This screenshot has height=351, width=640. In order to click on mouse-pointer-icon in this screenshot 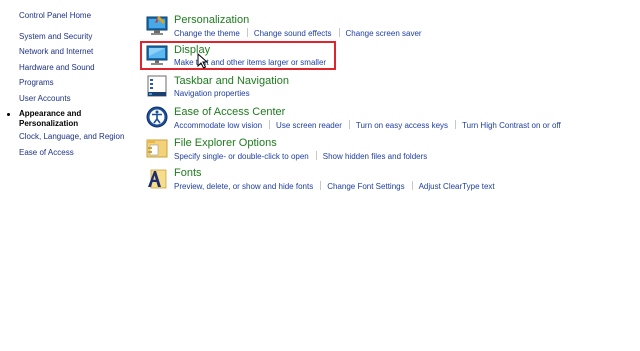, I will do `click(203, 61)`.